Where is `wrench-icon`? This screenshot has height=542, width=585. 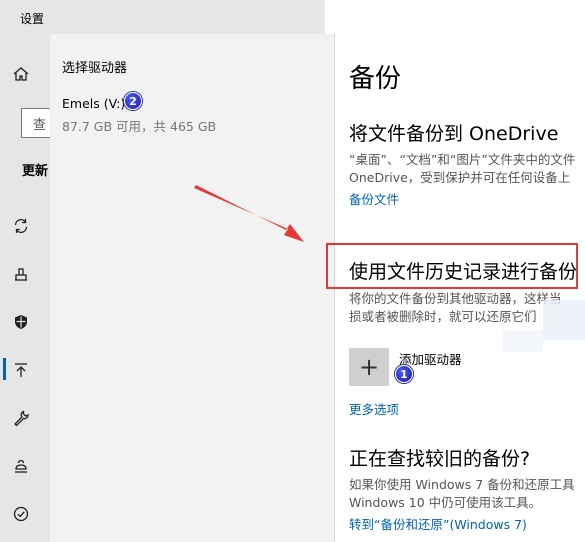 wrench-icon is located at coordinates (21, 418).